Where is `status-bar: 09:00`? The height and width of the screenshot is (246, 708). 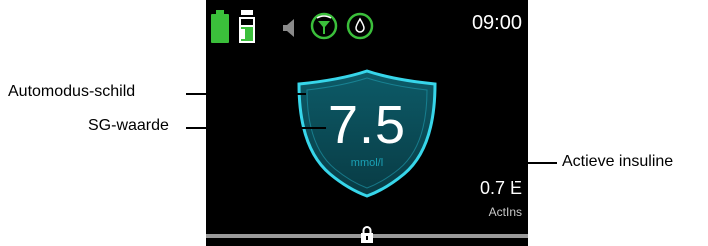 status-bar: 09:00 is located at coordinates (367, 24).